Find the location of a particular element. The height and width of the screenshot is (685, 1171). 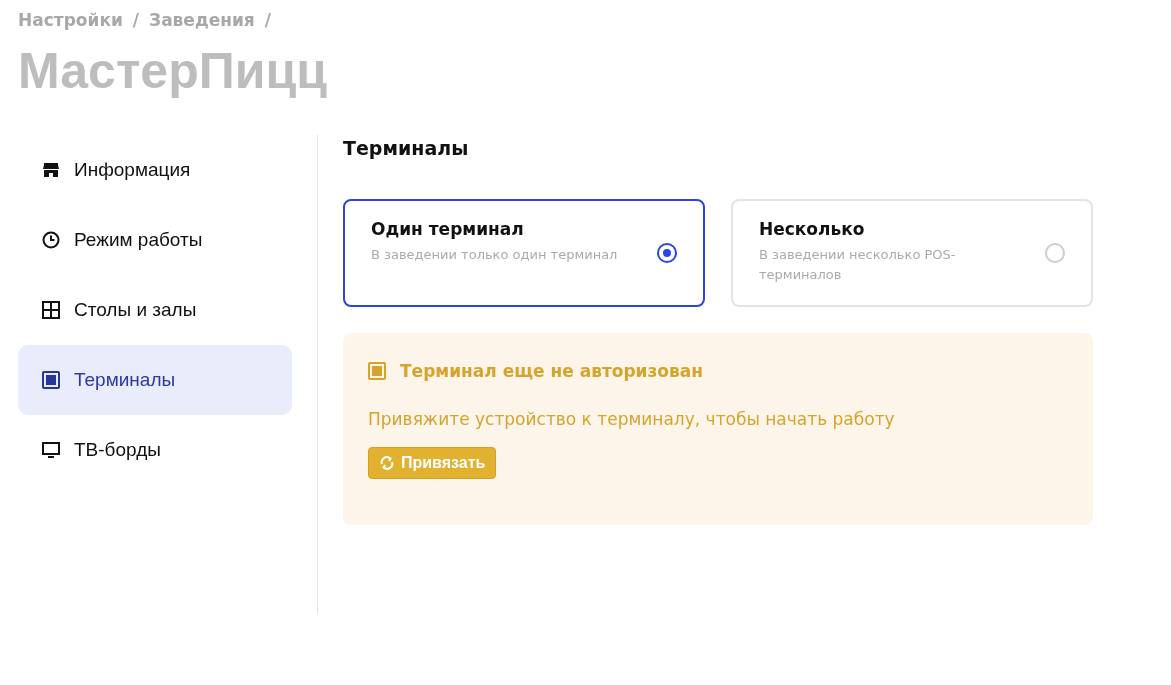

alert-message: Привяжите устройство к терминалу, чтобы начать работу is located at coordinates (632, 419).